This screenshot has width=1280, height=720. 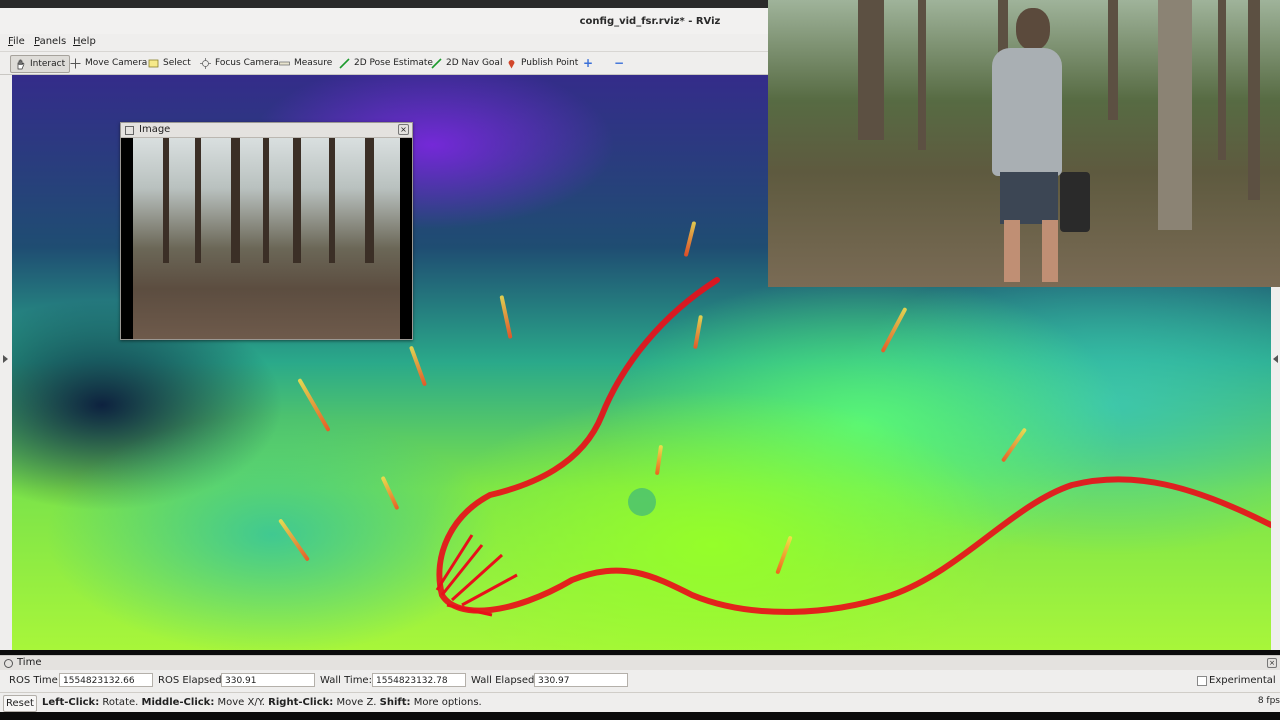 What do you see at coordinates (155, 129) in the screenshot?
I see `image-panel-title: Image` at bounding box center [155, 129].